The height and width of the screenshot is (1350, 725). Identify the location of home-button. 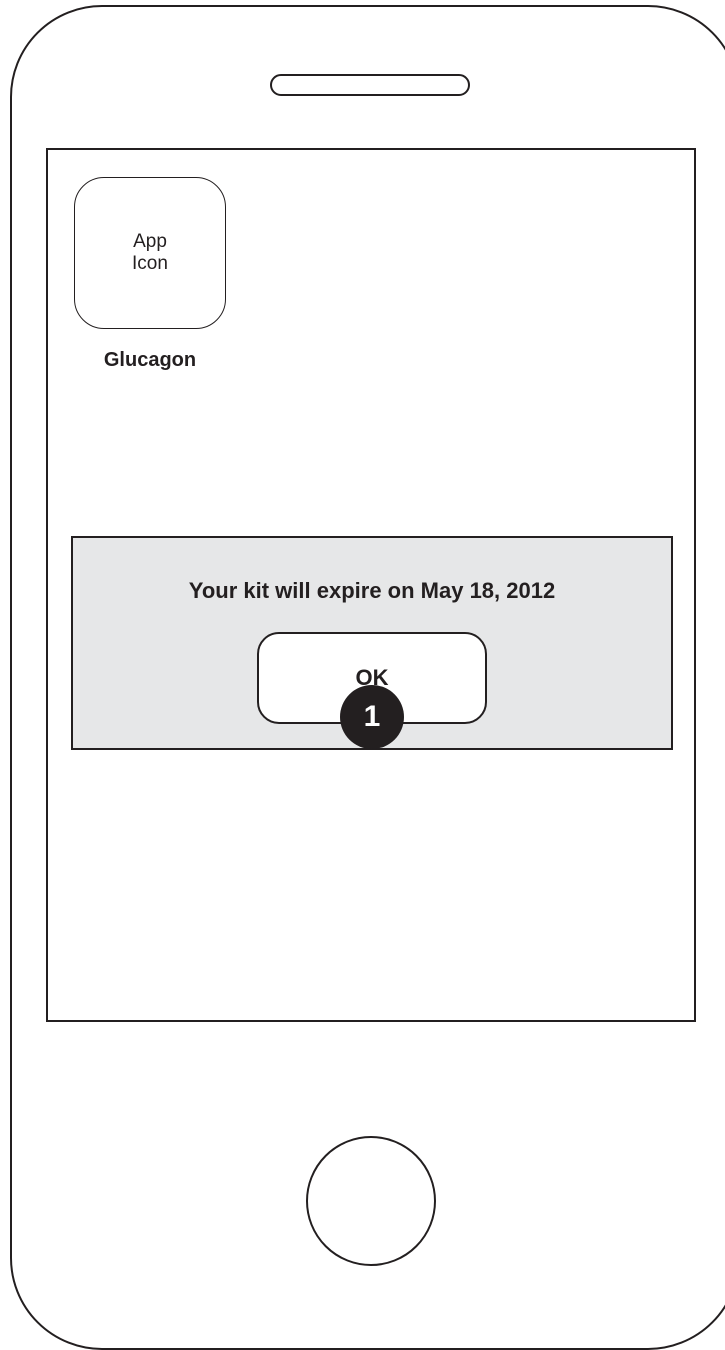
(371, 1201).